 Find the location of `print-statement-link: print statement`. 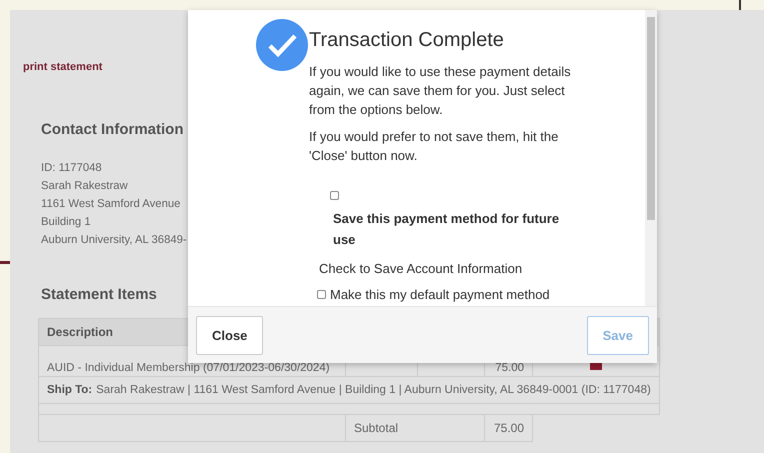

print-statement-link: print statement is located at coordinates (62, 67).